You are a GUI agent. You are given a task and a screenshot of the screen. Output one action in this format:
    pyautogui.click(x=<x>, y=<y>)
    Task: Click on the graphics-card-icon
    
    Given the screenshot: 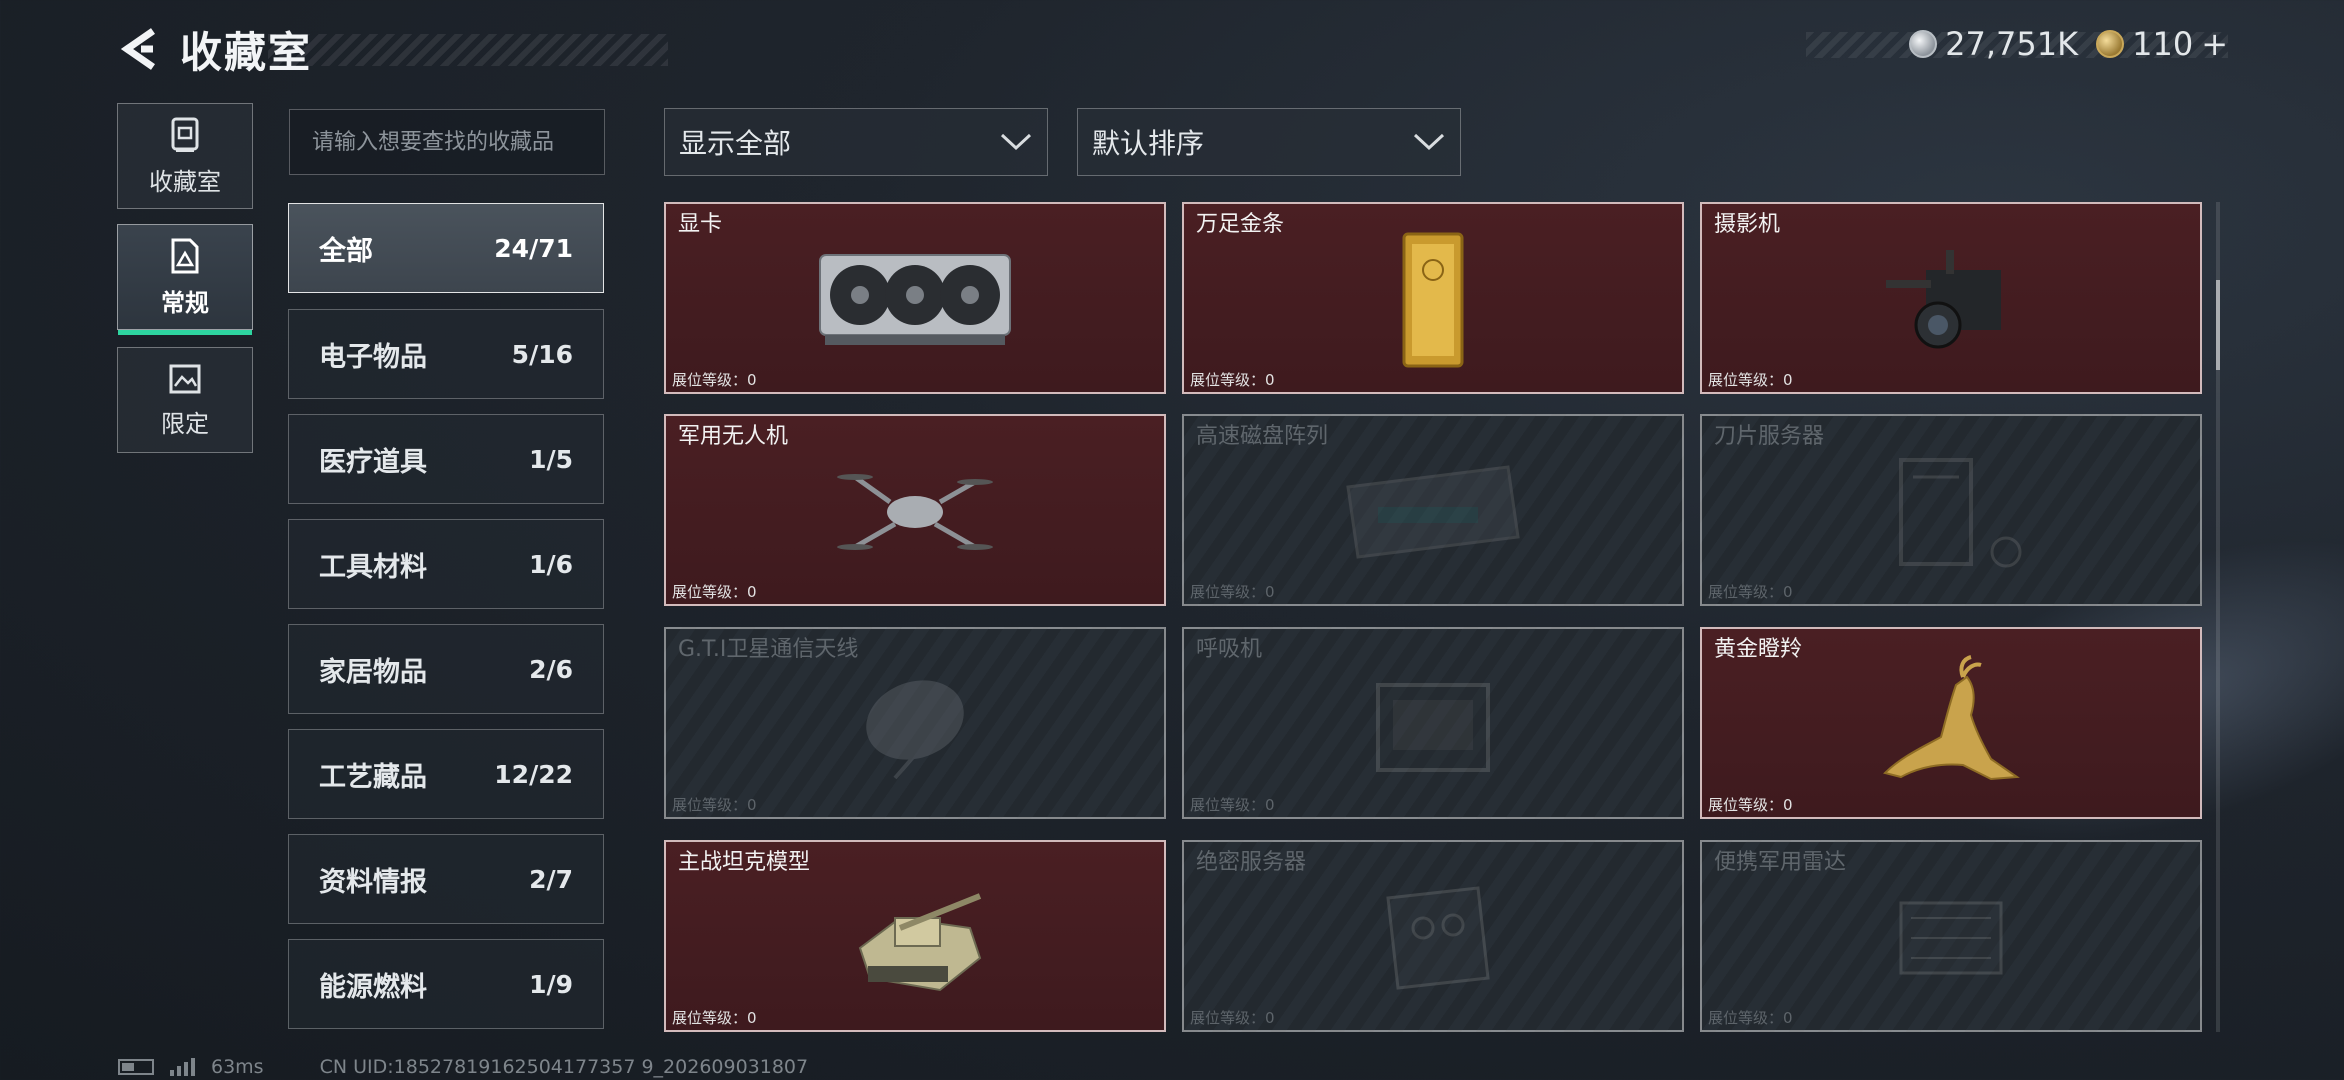 What is the action you would take?
    pyautogui.click(x=915, y=302)
    